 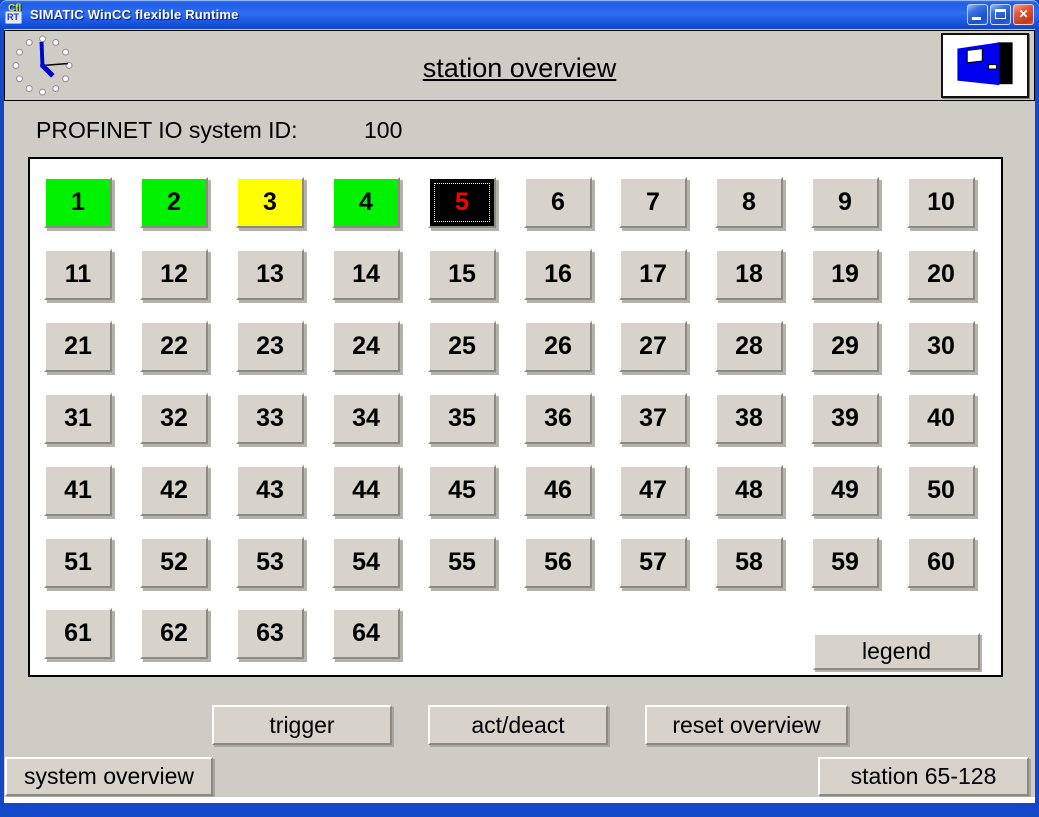 I want to click on close-icon: ✕, so click(x=1023, y=14).